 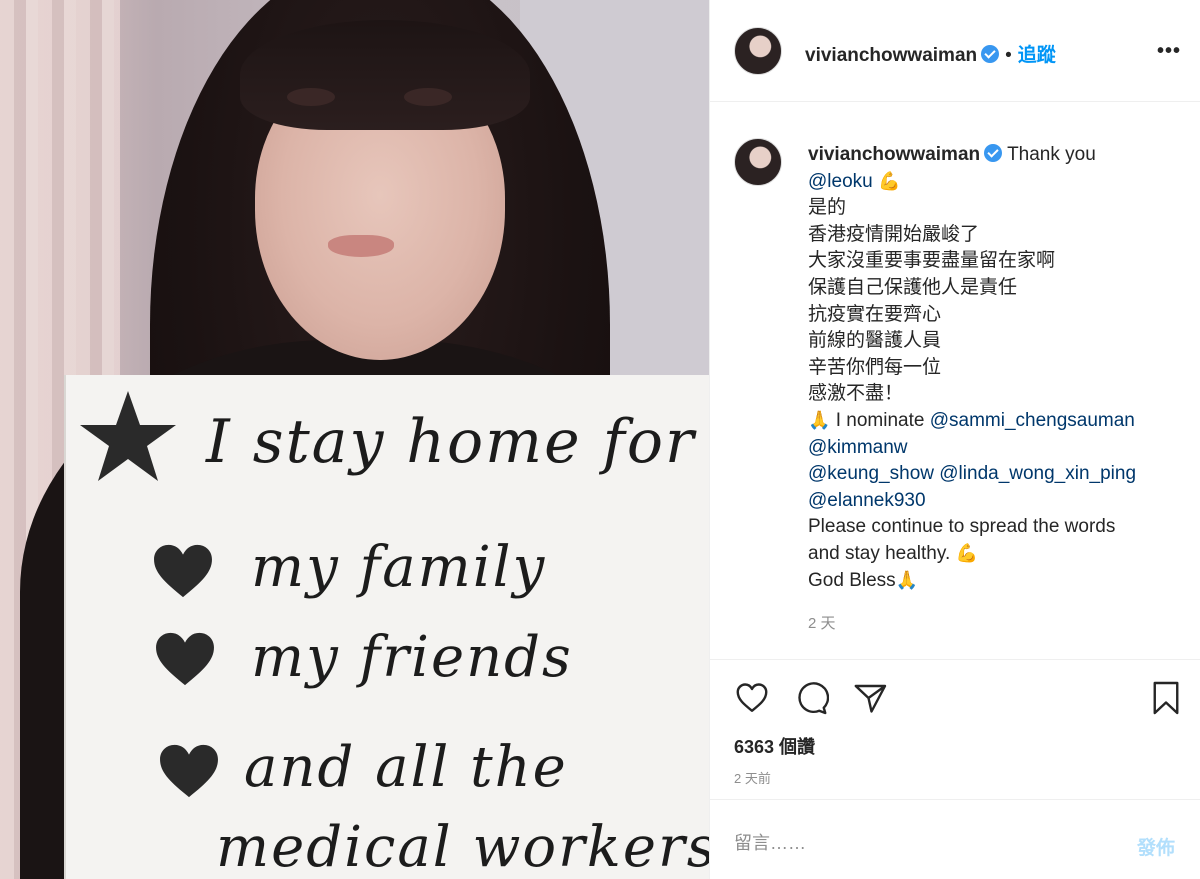 What do you see at coordinates (955, 730) in the screenshot?
I see `action-bar: 6363 個讚 2 天前` at bounding box center [955, 730].